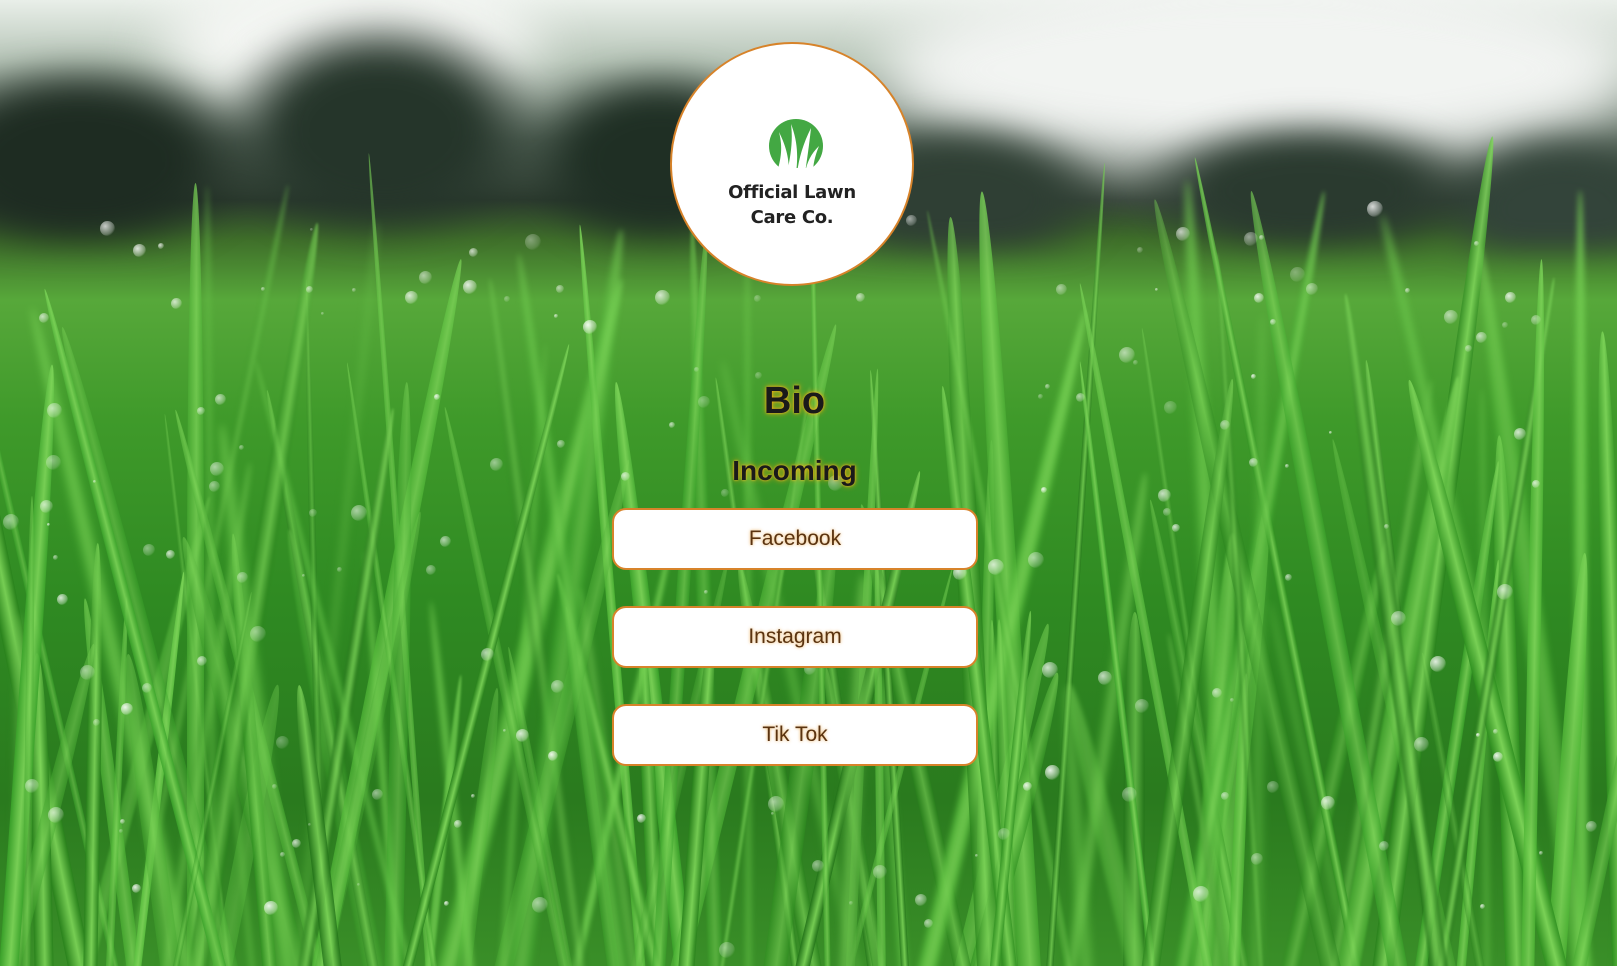 This screenshot has width=1617, height=966. What do you see at coordinates (796, 146) in the screenshot?
I see `grass-logo-icon` at bounding box center [796, 146].